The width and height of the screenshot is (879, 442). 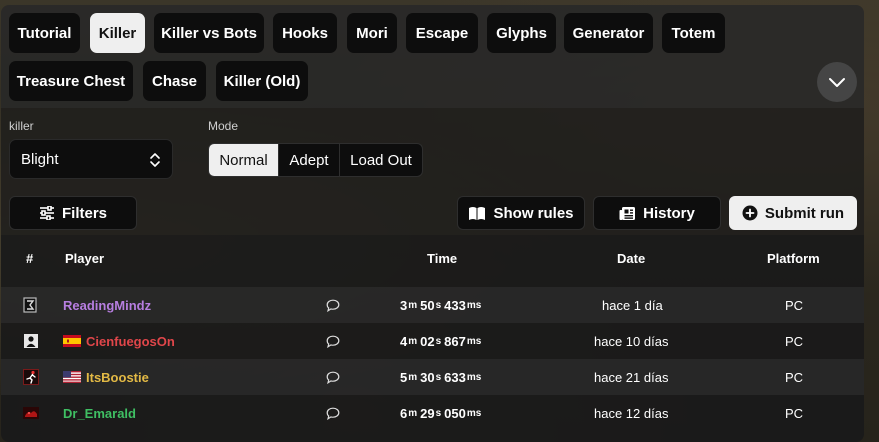 What do you see at coordinates (223, 126) in the screenshot?
I see `mode-label: Mode` at bounding box center [223, 126].